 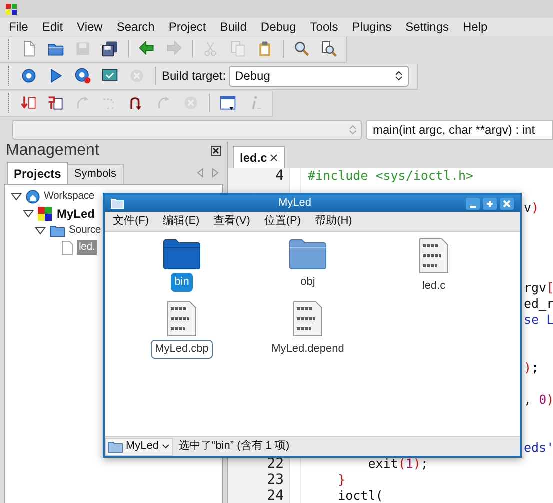 What do you see at coordinates (194, 76) in the screenshot?
I see `build-target-label: Build target:` at bounding box center [194, 76].